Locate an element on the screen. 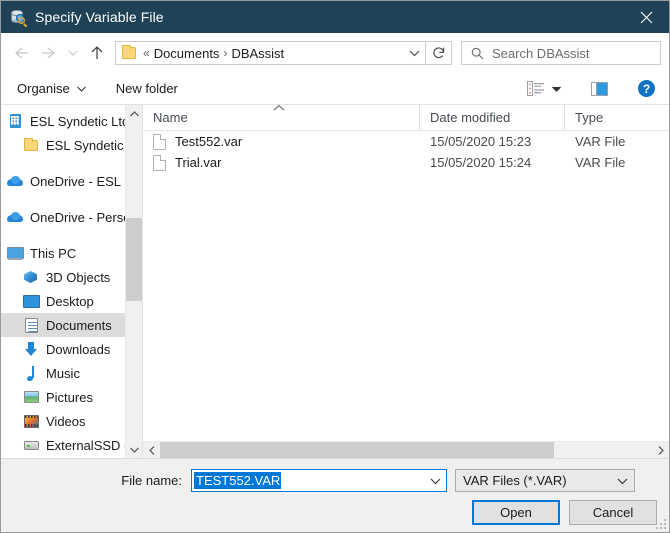 The width and height of the screenshot is (670, 533). sidebar-item-label: OneDrive - Person is located at coordinates (84, 217).